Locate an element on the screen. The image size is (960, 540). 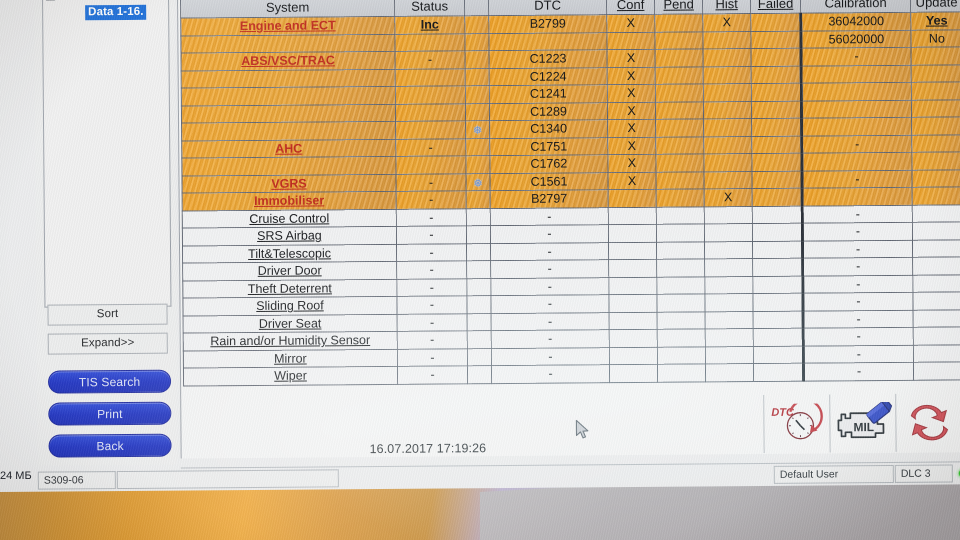
cell-system: Theft Deterrent is located at coordinates (289, 288).